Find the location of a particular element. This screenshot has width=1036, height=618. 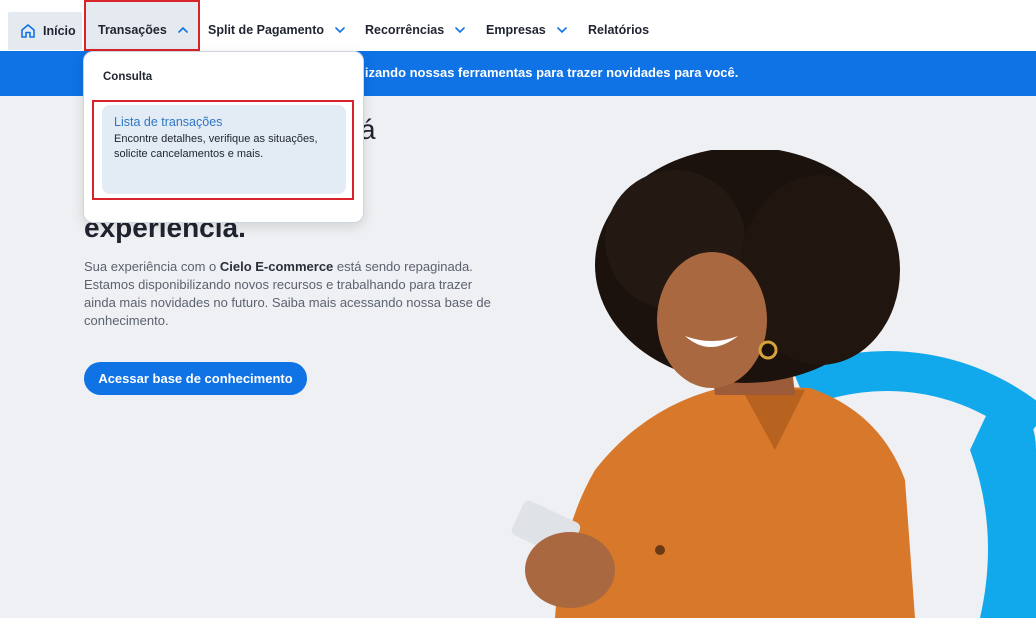

nav-empresas-label: Empresas is located at coordinates (516, 30).